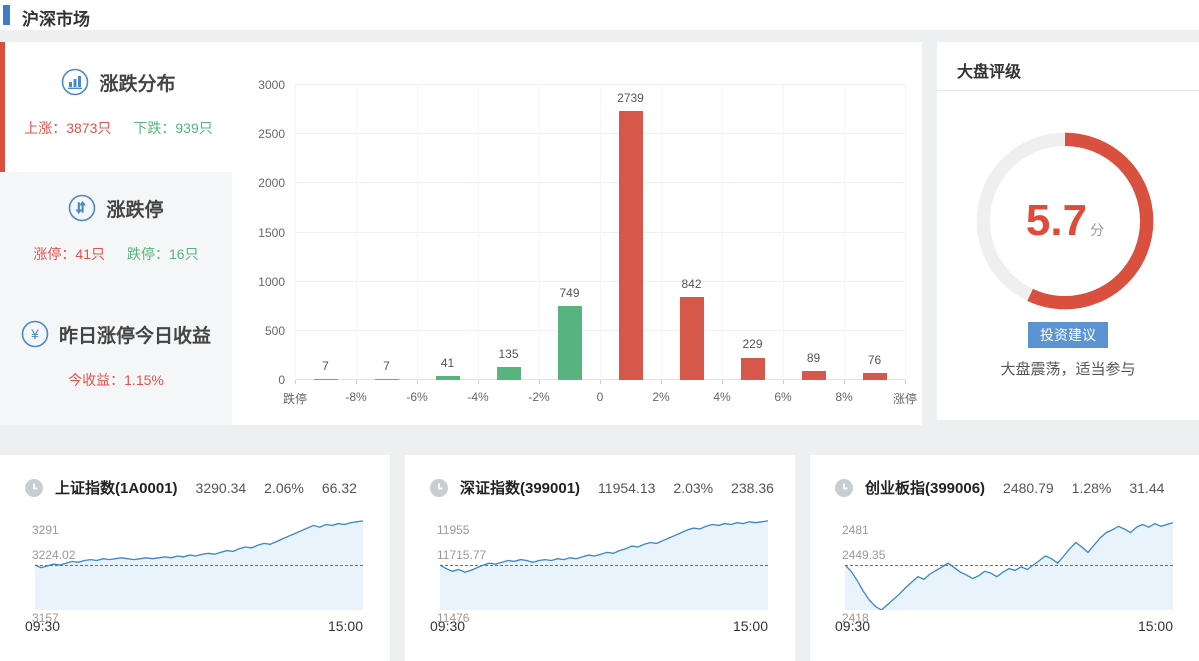  What do you see at coordinates (1056, 220) in the screenshot?
I see `rating-score: 5.7` at bounding box center [1056, 220].